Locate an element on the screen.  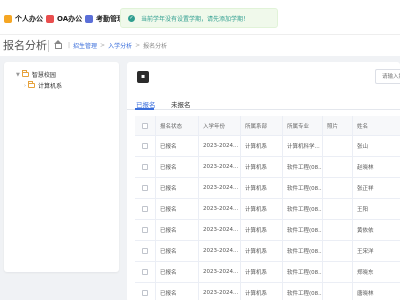
tree-node-child: › 计算机系 is located at coordinates (43, 85).